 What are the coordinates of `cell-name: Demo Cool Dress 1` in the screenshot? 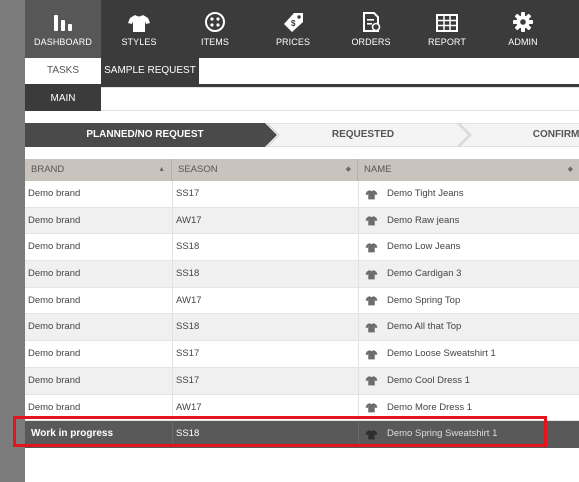 It's located at (468, 380).